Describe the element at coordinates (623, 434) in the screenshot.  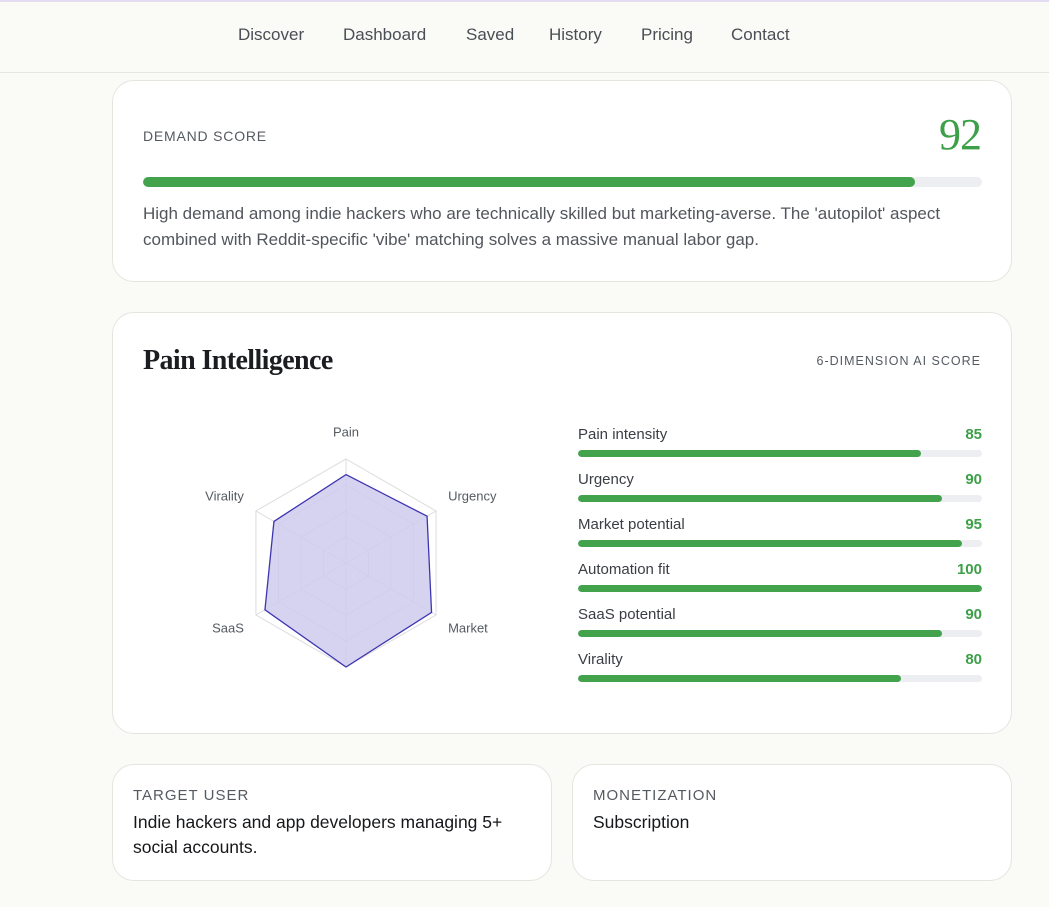
I see `metric-label: Pain intensity` at that location.